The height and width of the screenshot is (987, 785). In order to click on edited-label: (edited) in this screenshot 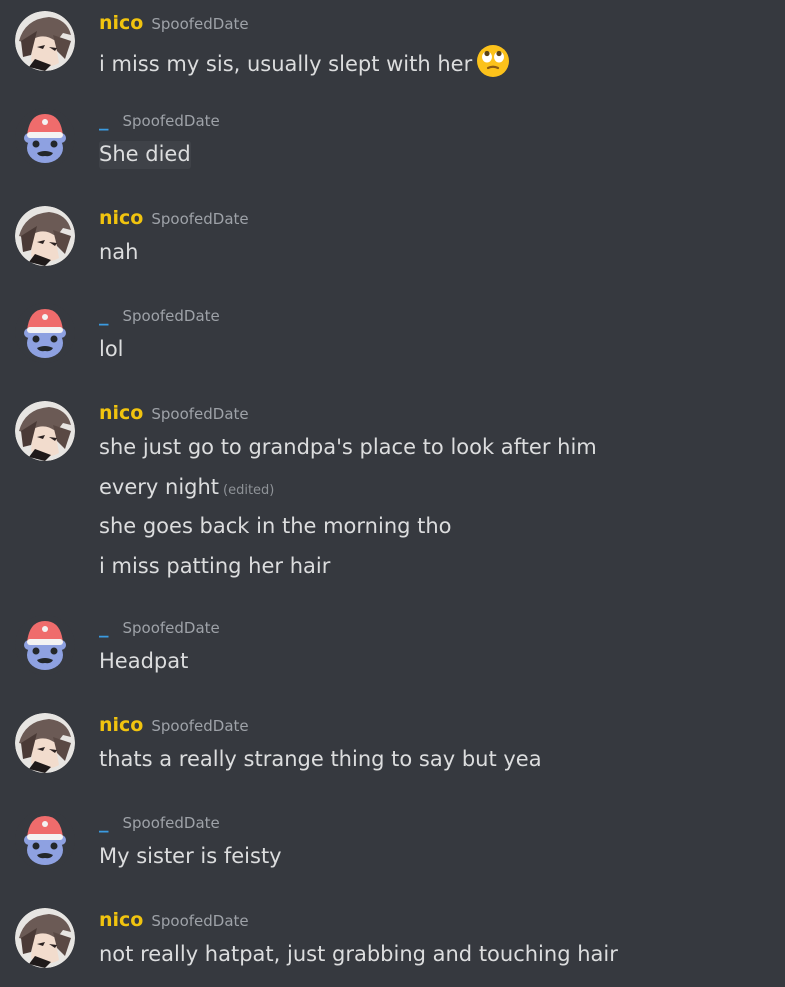, I will do `click(249, 490)`.